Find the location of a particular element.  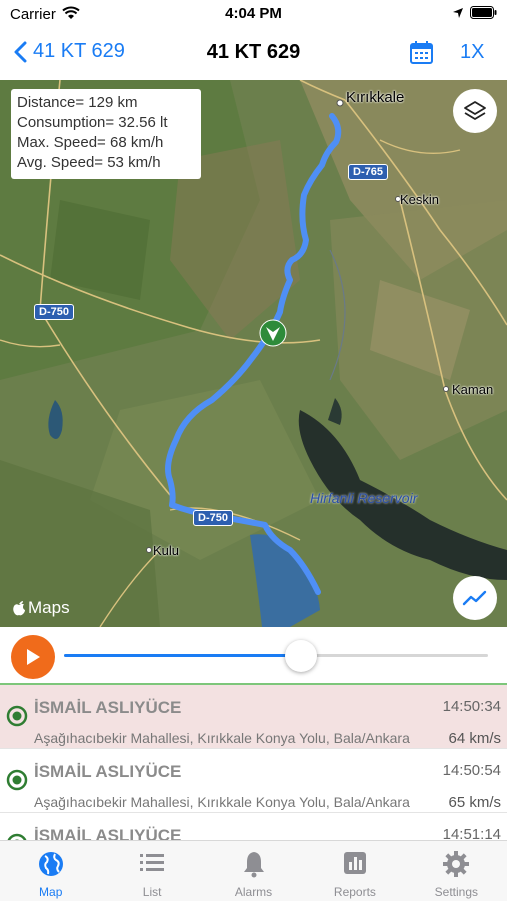

calendar-icon is located at coordinates (421, 52).